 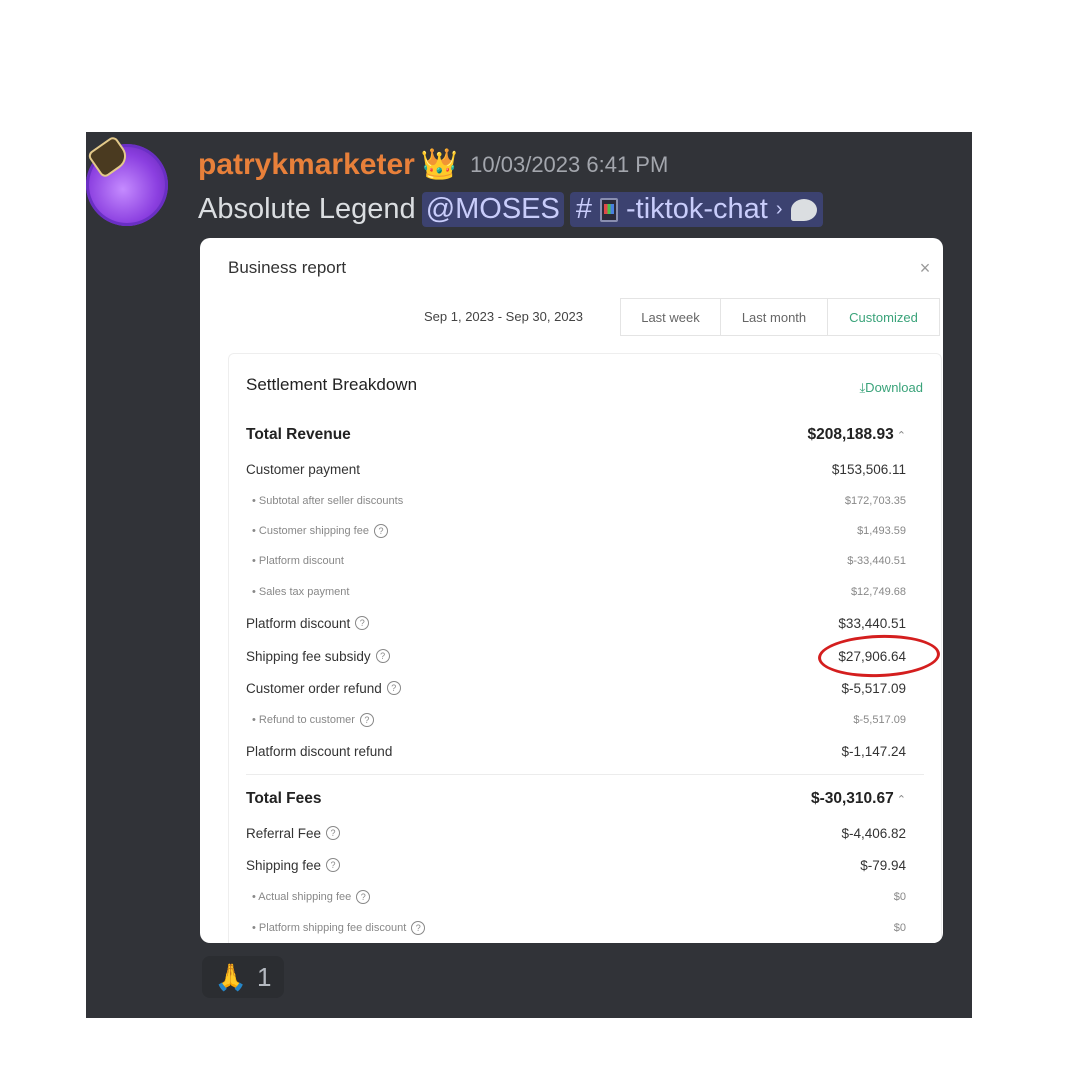 I want to click on row-total-fees: Total Fees $-30,310.67, so click(x=576, y=799).